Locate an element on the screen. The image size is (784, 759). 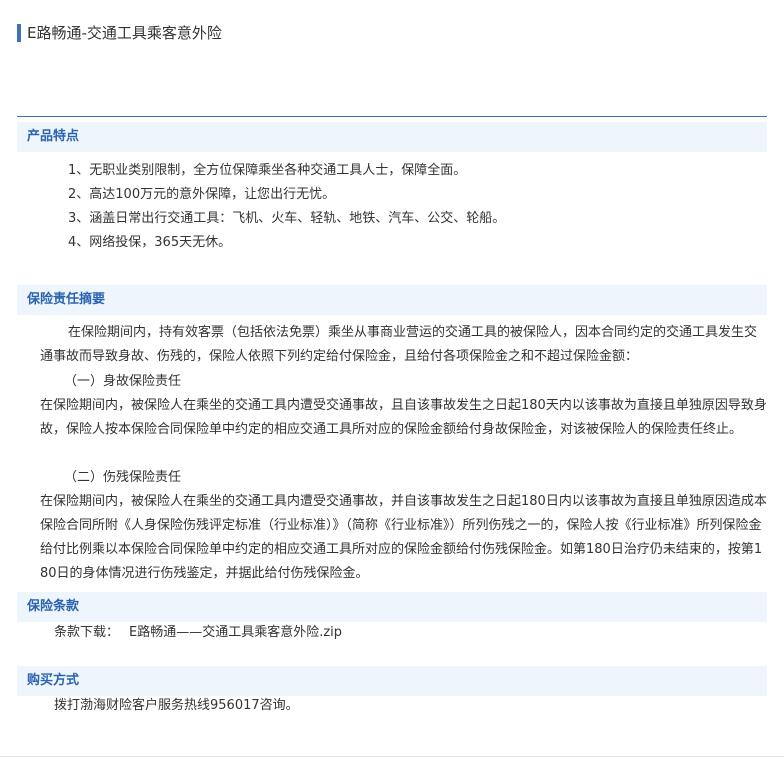
section-heading-features: 产品特点 is located at coordinates (392, 137).